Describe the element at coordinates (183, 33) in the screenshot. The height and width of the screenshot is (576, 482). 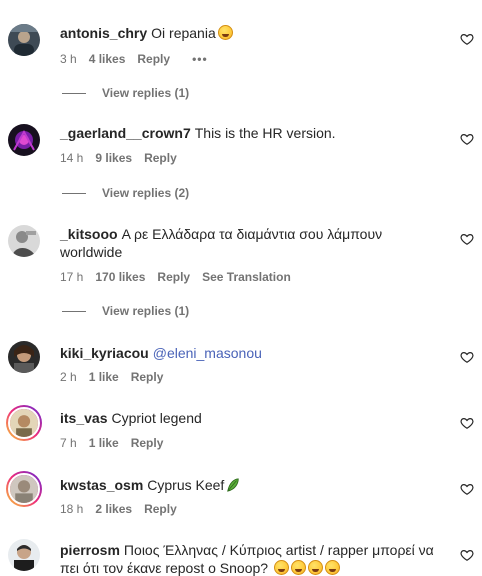
I see `comment-text: Oi repania` at that location.